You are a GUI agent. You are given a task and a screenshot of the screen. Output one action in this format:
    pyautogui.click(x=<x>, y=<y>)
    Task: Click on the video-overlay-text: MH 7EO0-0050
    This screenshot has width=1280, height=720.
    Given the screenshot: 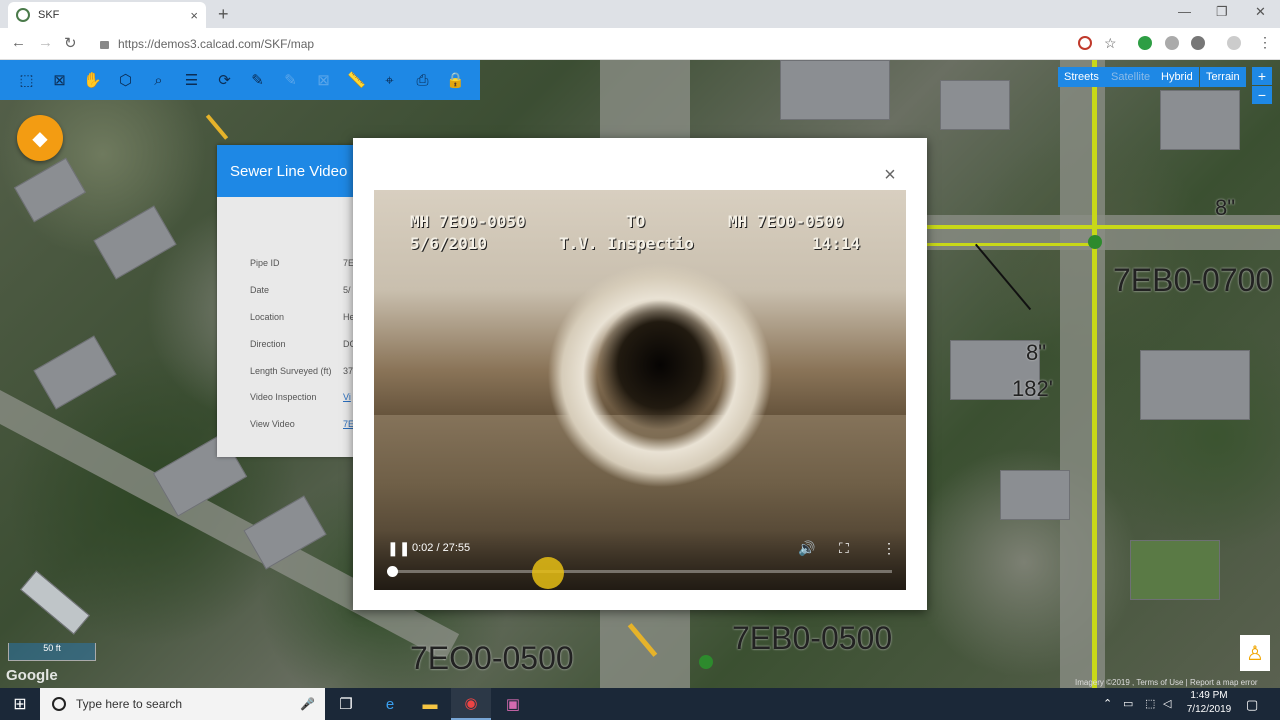 What is the action you would take?
    pyautogui.click(x=468, y=221)
    